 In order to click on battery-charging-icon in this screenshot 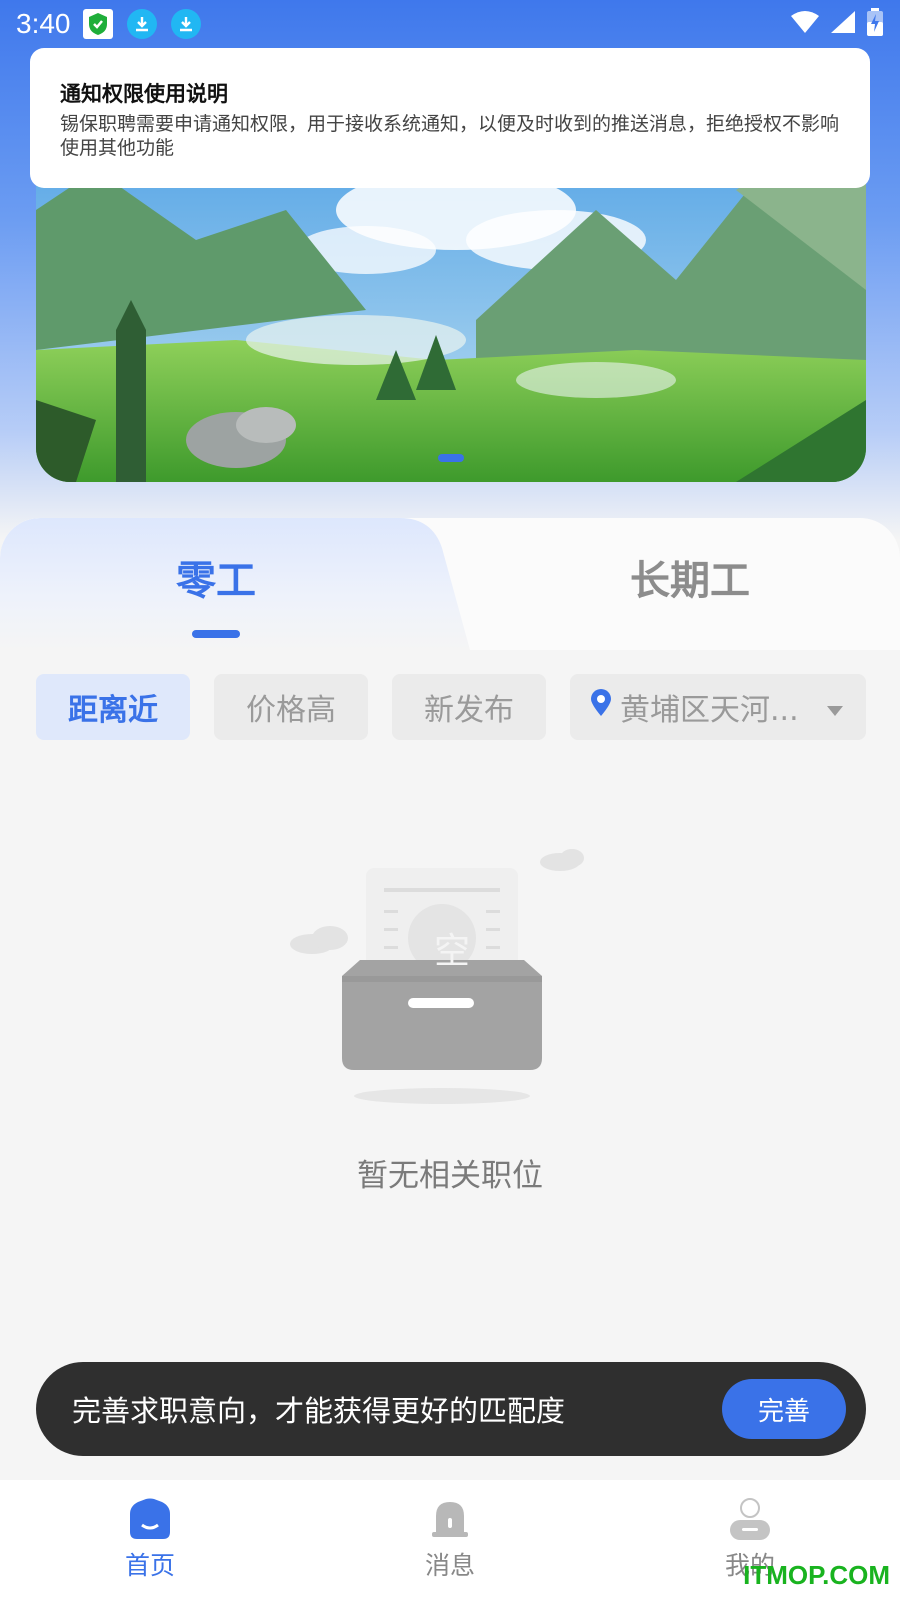, I will do `click(875, 24)`.